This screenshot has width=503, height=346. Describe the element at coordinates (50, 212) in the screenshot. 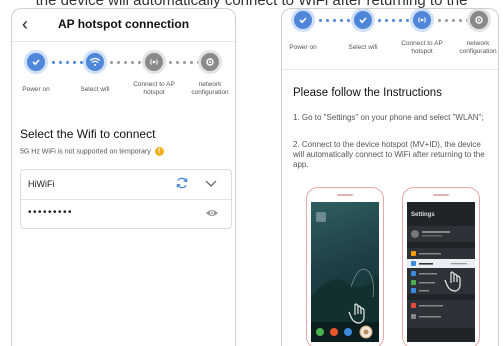

I see `password-field: •••••••••` at that location.